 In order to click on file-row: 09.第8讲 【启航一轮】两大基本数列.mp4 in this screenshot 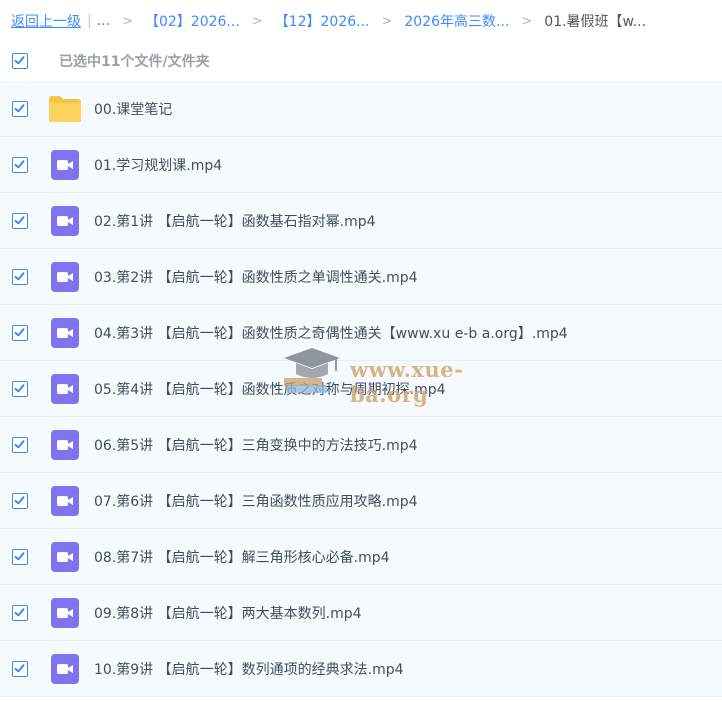, I will do `click(361, 613)`.